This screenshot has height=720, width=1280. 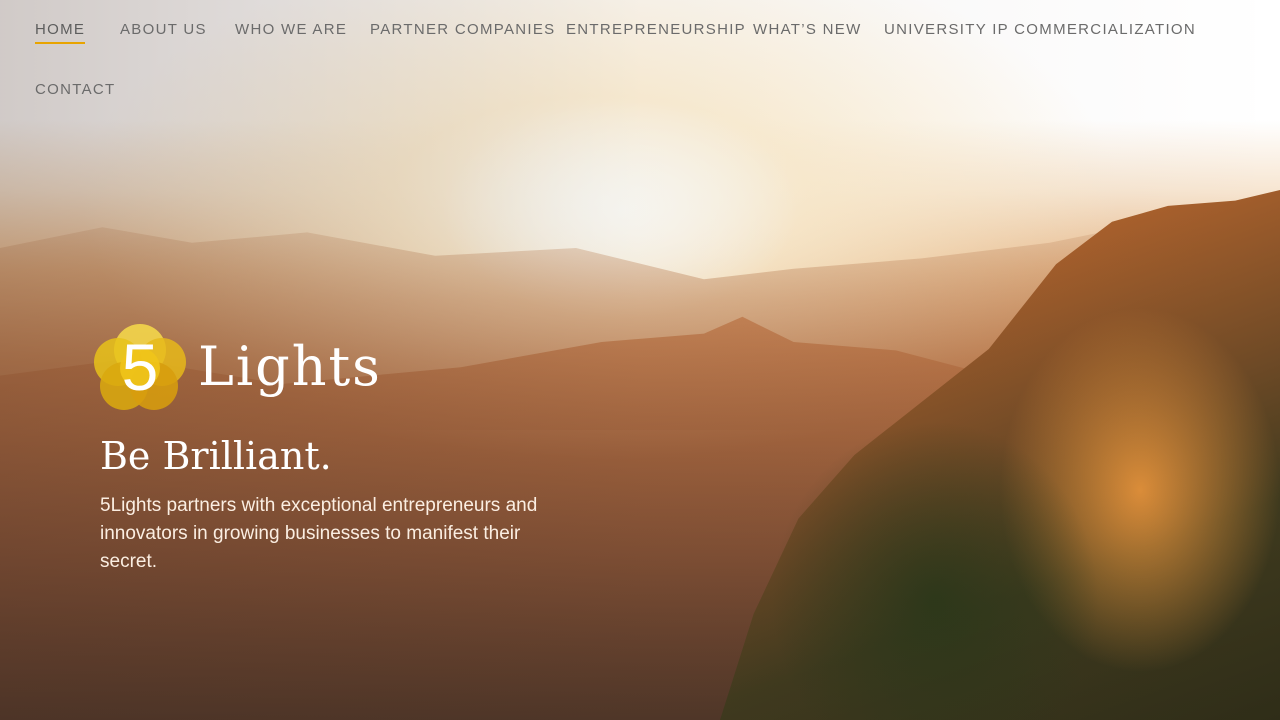 I want to click on logo-numeral: 5, so click(x=140, y=367).